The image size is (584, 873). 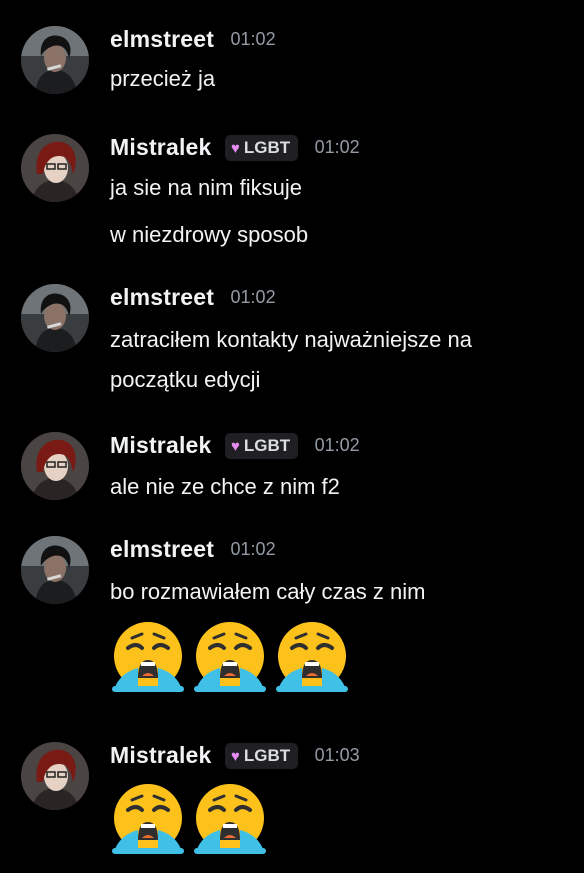 I want to click on message-text: ja sie na nim fiksuje, so click(x=206, y=187).